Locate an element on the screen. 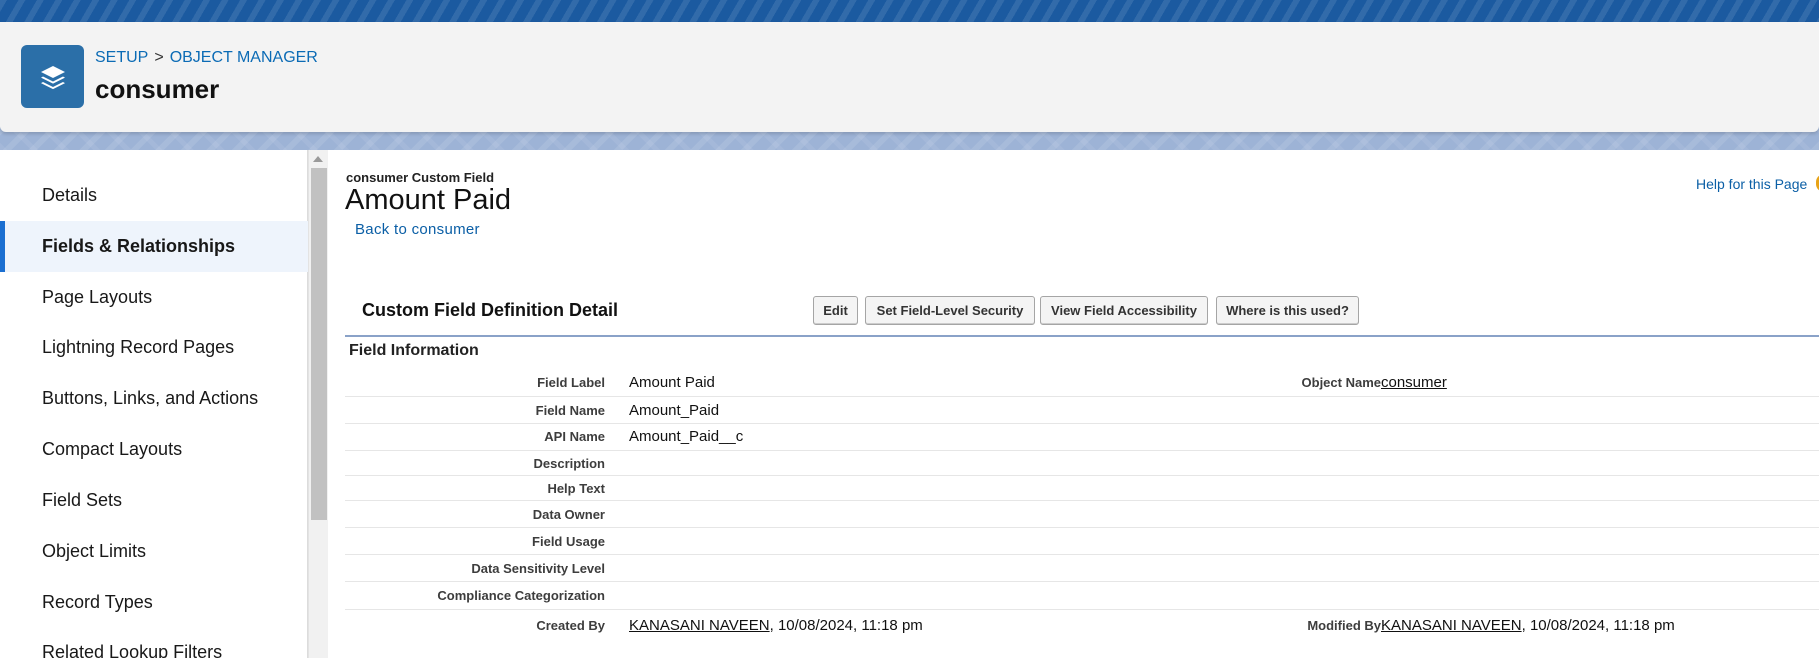  detail-row: API Name Amount_Paid__c is located at coordinates (1082, 437).